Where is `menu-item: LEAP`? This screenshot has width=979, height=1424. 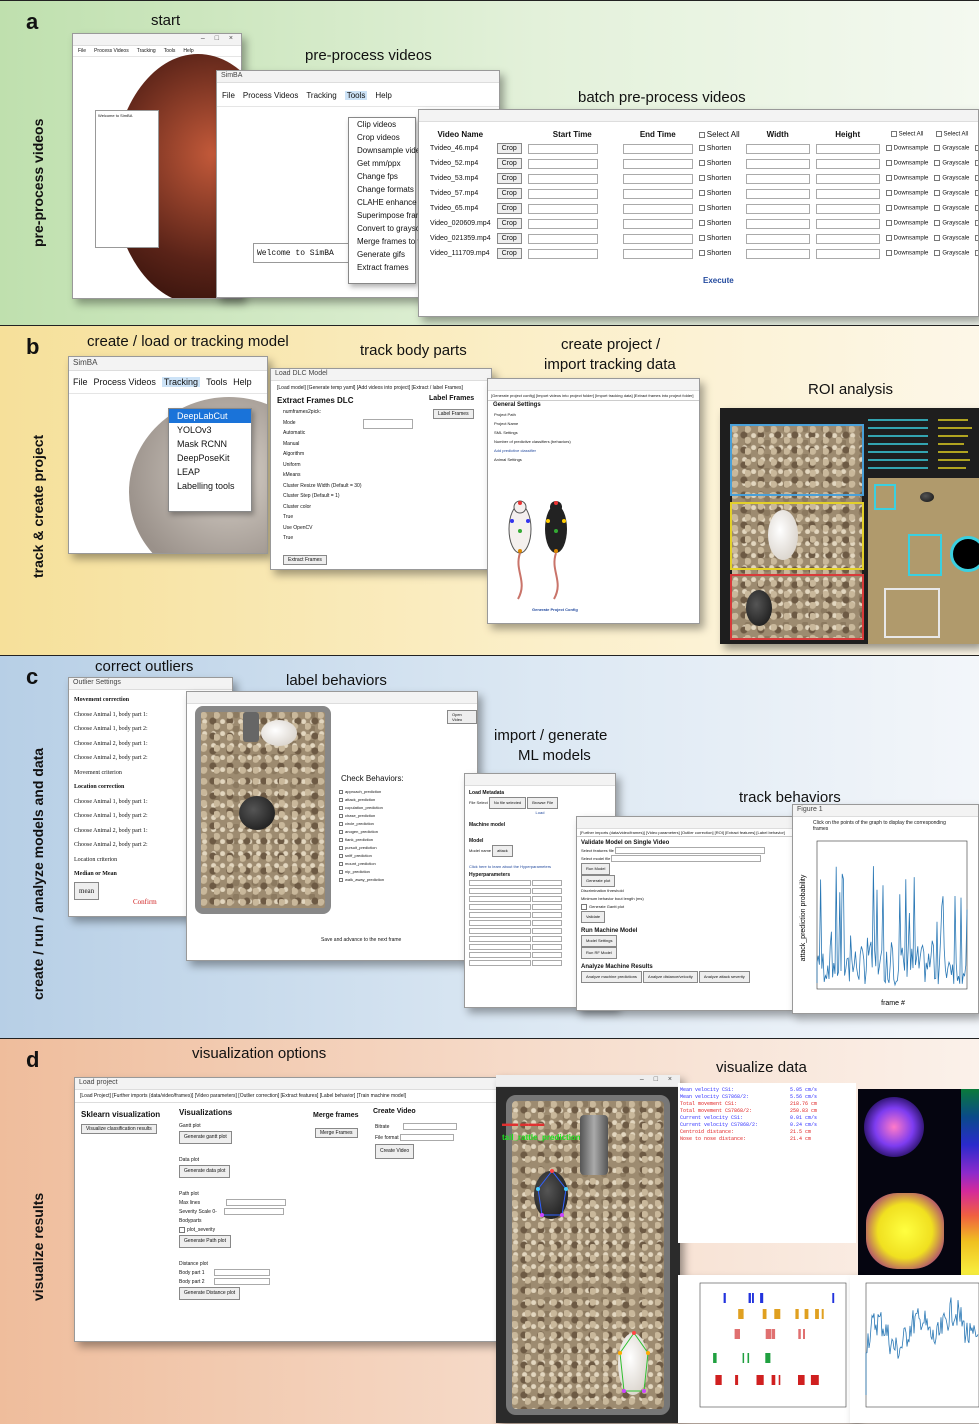
menu-item: LEAP is located at coordinates (210, 472).